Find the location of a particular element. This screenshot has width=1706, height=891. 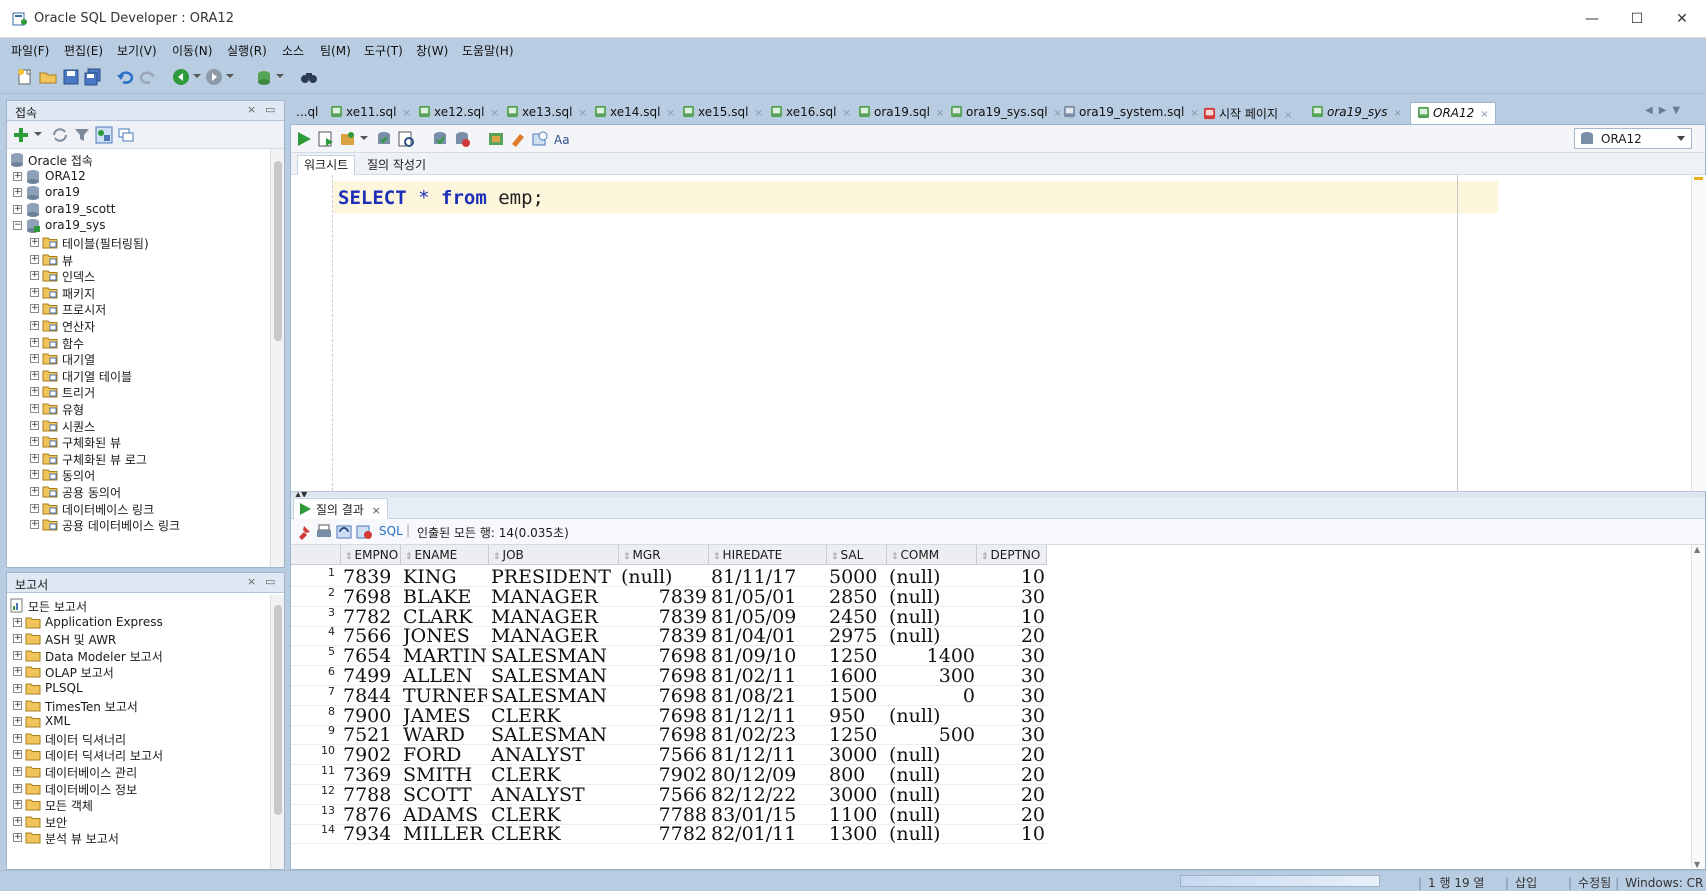

table-cell-sal: 2850 is located at coordinates (857, 597).